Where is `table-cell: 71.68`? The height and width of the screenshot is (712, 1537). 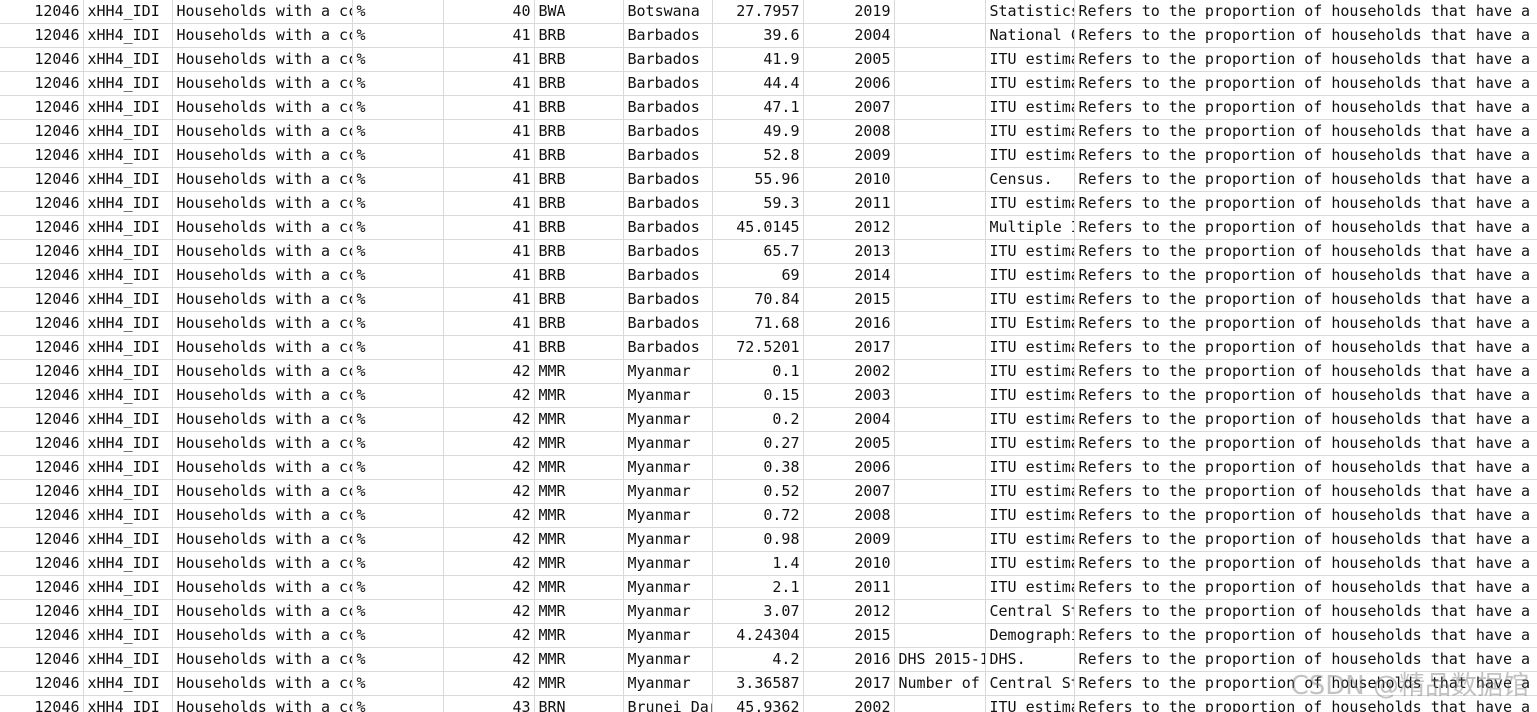
table-cell: 71.68 is located at coordinates (758, 323).